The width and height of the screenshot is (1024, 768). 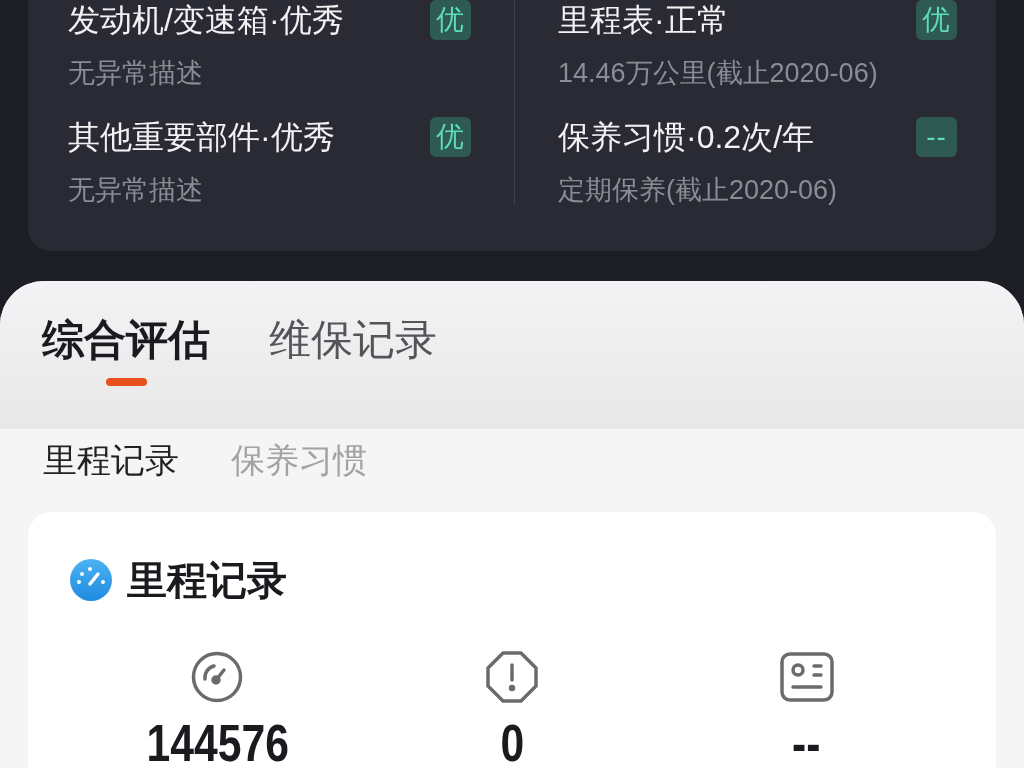 What do you see at coordinates (936, 137) in the screenshot?
I see `rating-badge: --` at bounding box center [936, 137].